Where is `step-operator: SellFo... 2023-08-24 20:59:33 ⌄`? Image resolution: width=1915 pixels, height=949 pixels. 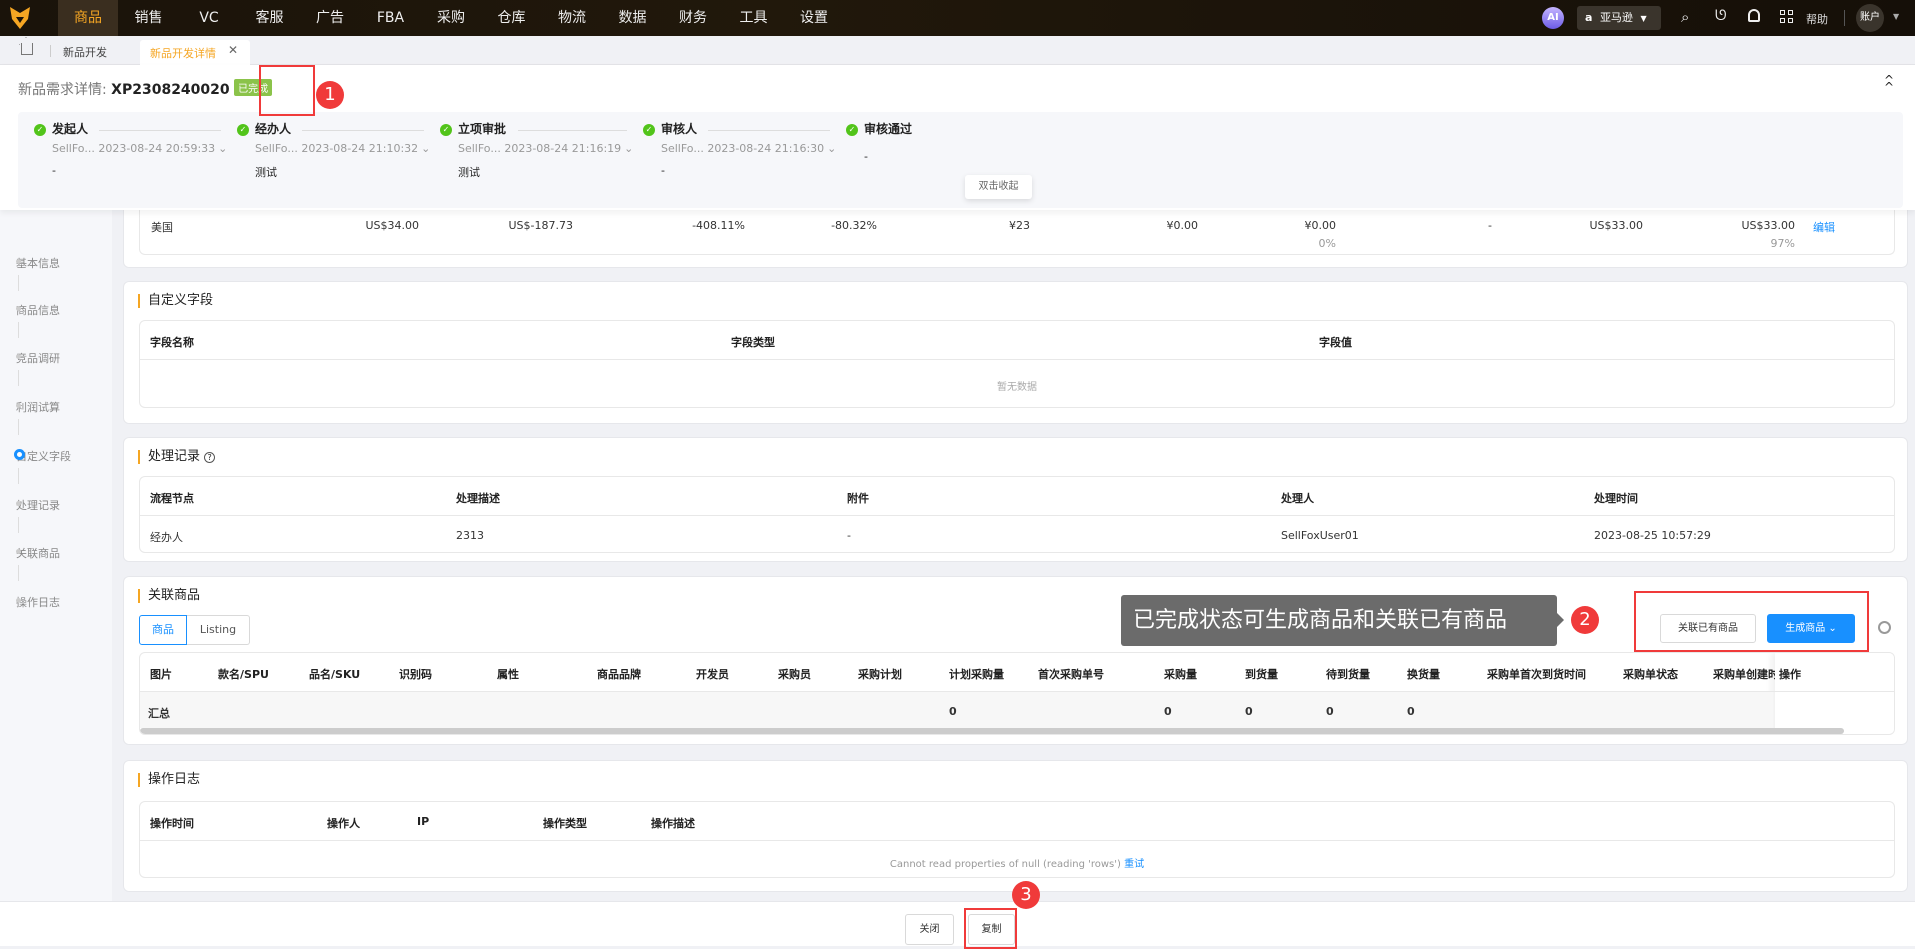
step-operator: SellFo... 2023-08-24 20:59:33 ⌄ is located at coordinates (139, 148).